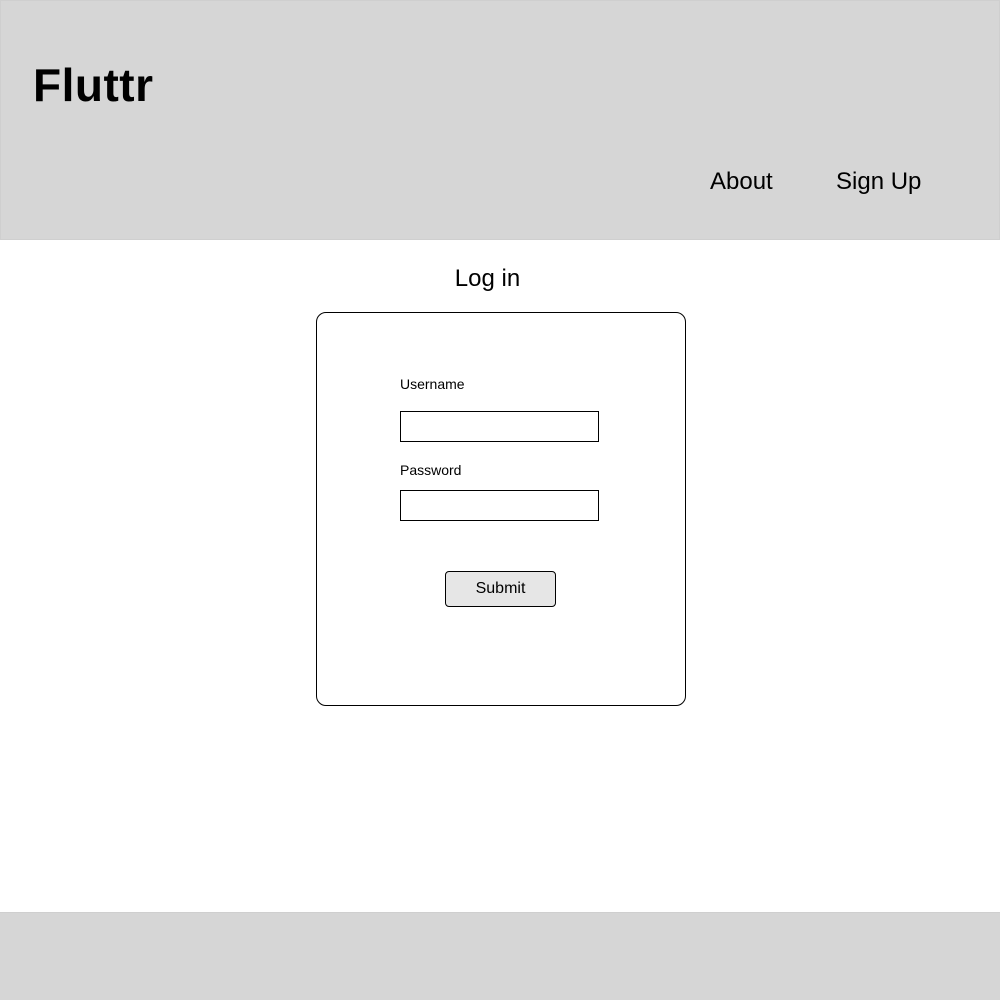 This screenshot has height=1000, width=1000. What do you see at coordinates (500, 589) in the screenshot?
I see `submit-button: Submit` at bounding box center [500, 589].